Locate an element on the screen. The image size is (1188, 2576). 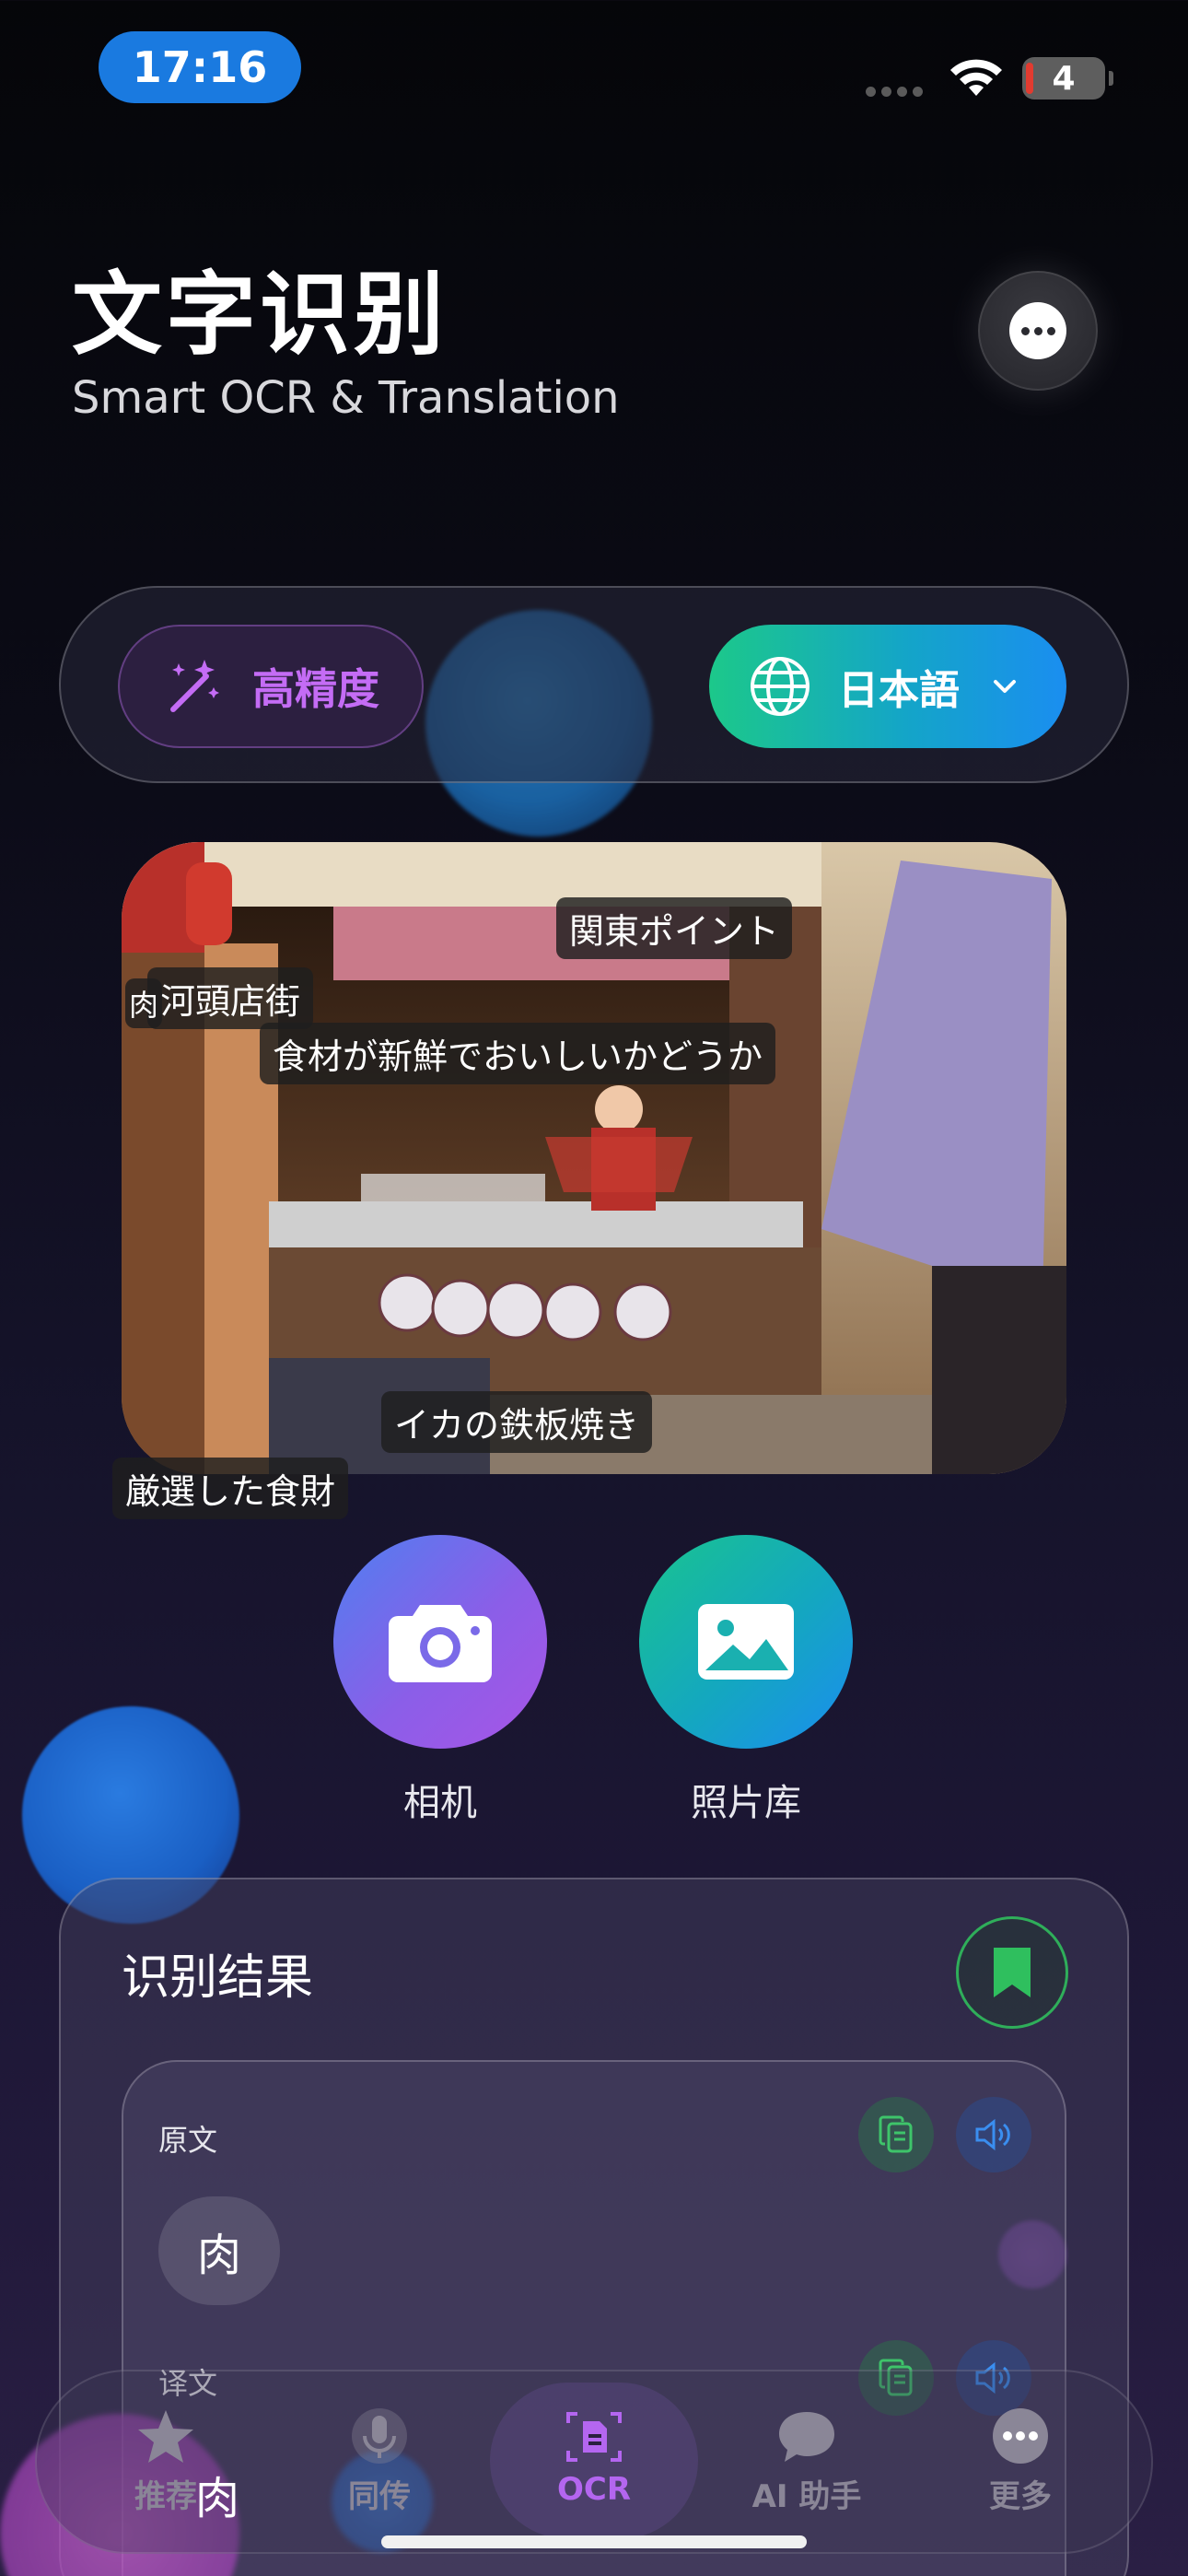
cellular-signal-icon is located at coordinates (894, 92).